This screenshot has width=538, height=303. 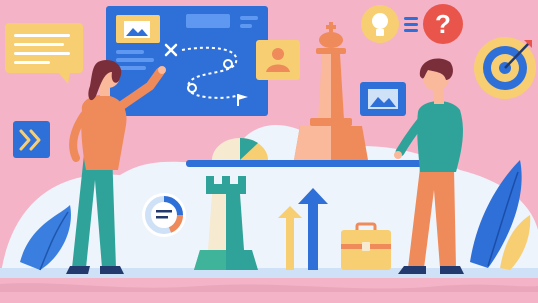 What do you see at coordinates (380, 24) in the screenshot?
I see `lightbulb-icon` at bounding box center [380, 24].